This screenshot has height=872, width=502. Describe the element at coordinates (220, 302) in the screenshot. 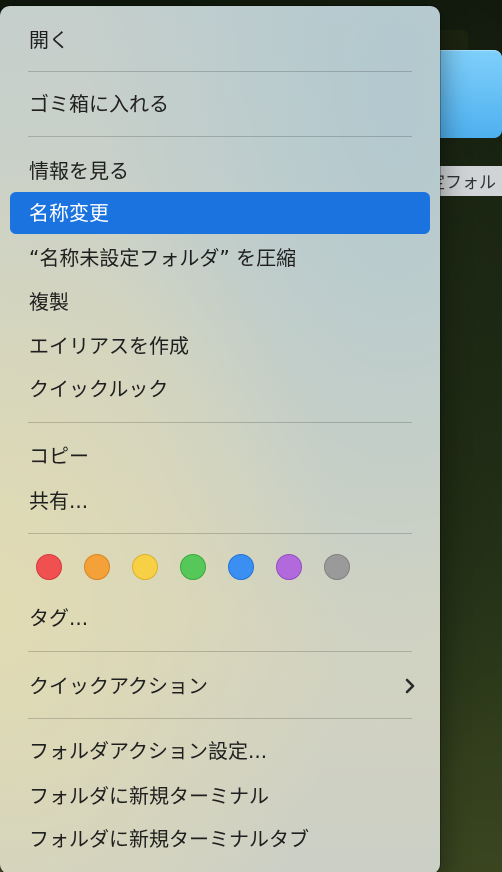

I see `menu-item-duplicate: 複製` at that location.